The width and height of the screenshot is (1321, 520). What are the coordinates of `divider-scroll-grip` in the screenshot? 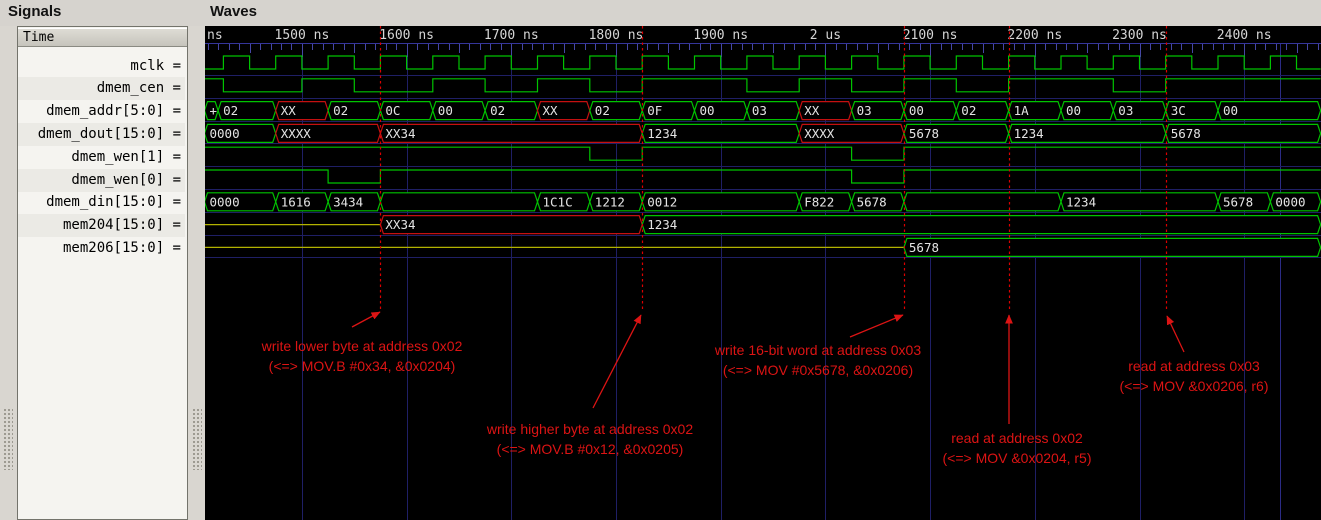 It's located at (197, 439).